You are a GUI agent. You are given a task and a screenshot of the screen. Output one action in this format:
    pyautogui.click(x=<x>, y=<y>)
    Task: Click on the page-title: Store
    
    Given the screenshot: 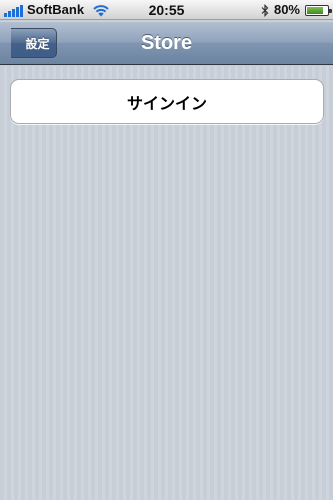 What is the action you would take?
    pyautogui.click(x=166, y=43)
    